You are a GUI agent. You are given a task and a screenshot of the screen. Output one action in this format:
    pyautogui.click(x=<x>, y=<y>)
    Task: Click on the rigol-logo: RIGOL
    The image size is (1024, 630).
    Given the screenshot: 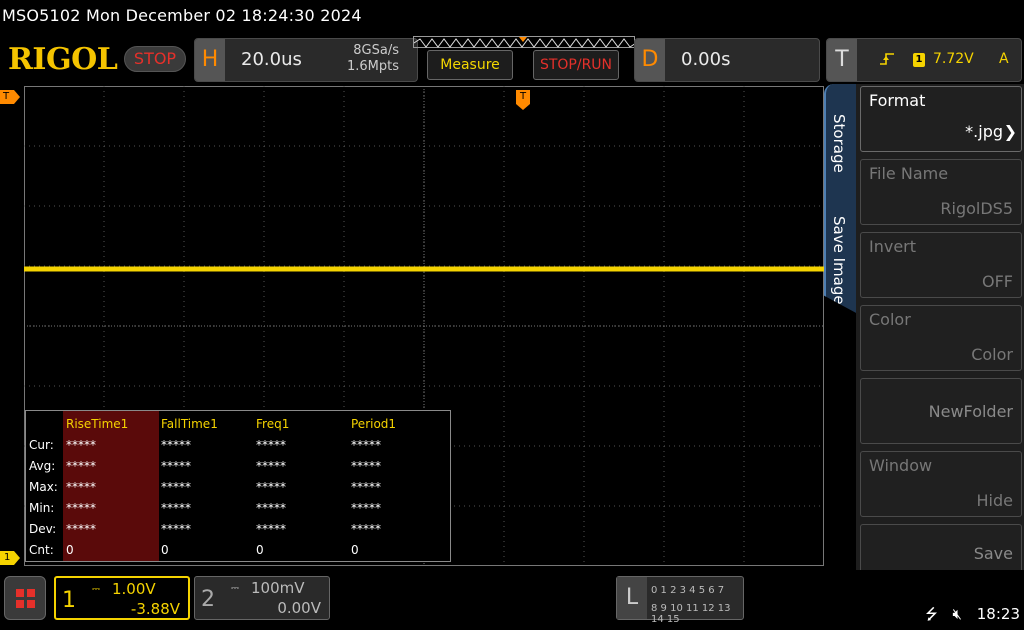 What is the action you would take?
    pyautogui.click(x=63, y=59)
    